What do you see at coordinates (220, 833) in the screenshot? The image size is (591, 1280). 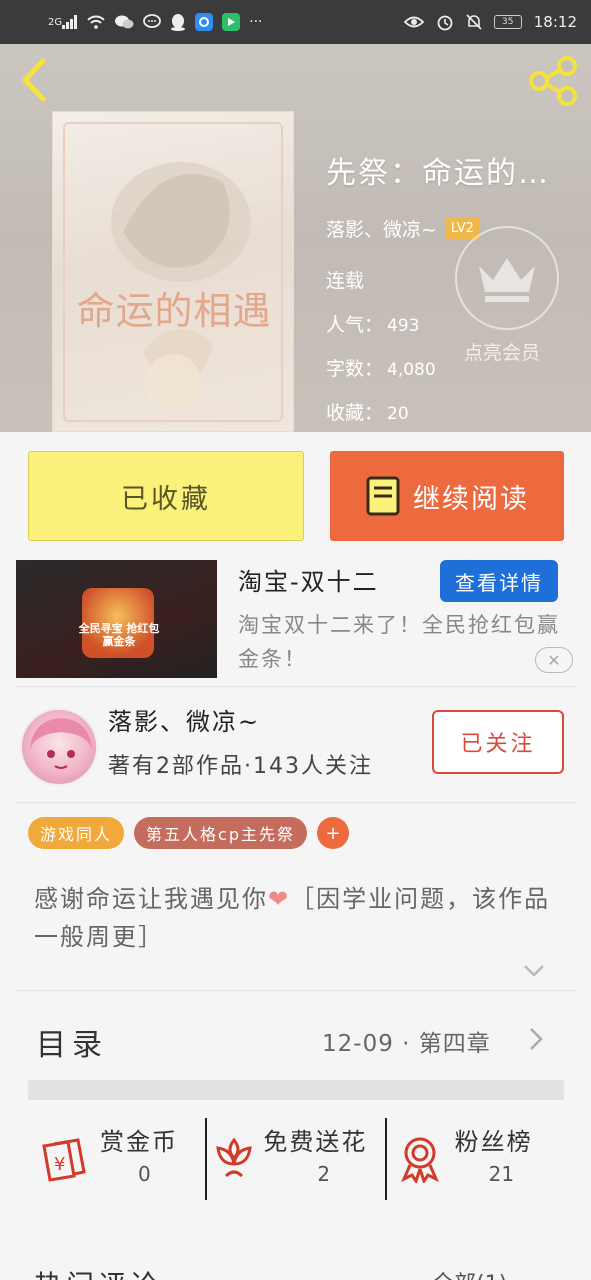 I see `tag-identity-v-cp: 第五人格cp主先祭` at bounding box center [220, 833].